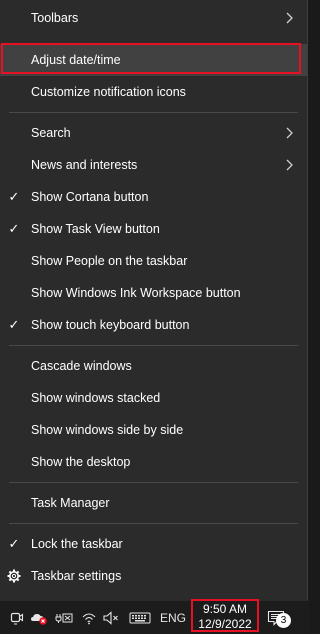 The height and width of the screenshot is (634, 320). What do you see at coordinates (153, 60) in the screenshot?
I see `menu-item-adjust-datetime: Adjust date/time` at bounding box center [153, 60].